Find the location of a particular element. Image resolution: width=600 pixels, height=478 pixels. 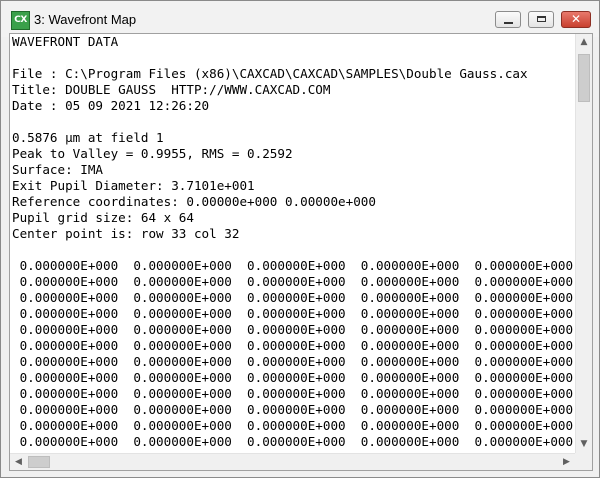

minimize-button is located at coordinates (508, 19).